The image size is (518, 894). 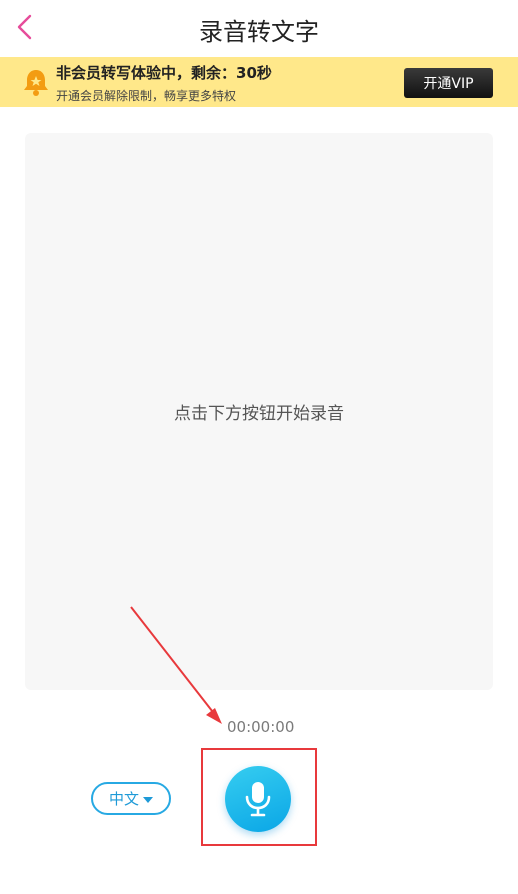 I want to click on microphone-icon, so click(x=258, y=799).